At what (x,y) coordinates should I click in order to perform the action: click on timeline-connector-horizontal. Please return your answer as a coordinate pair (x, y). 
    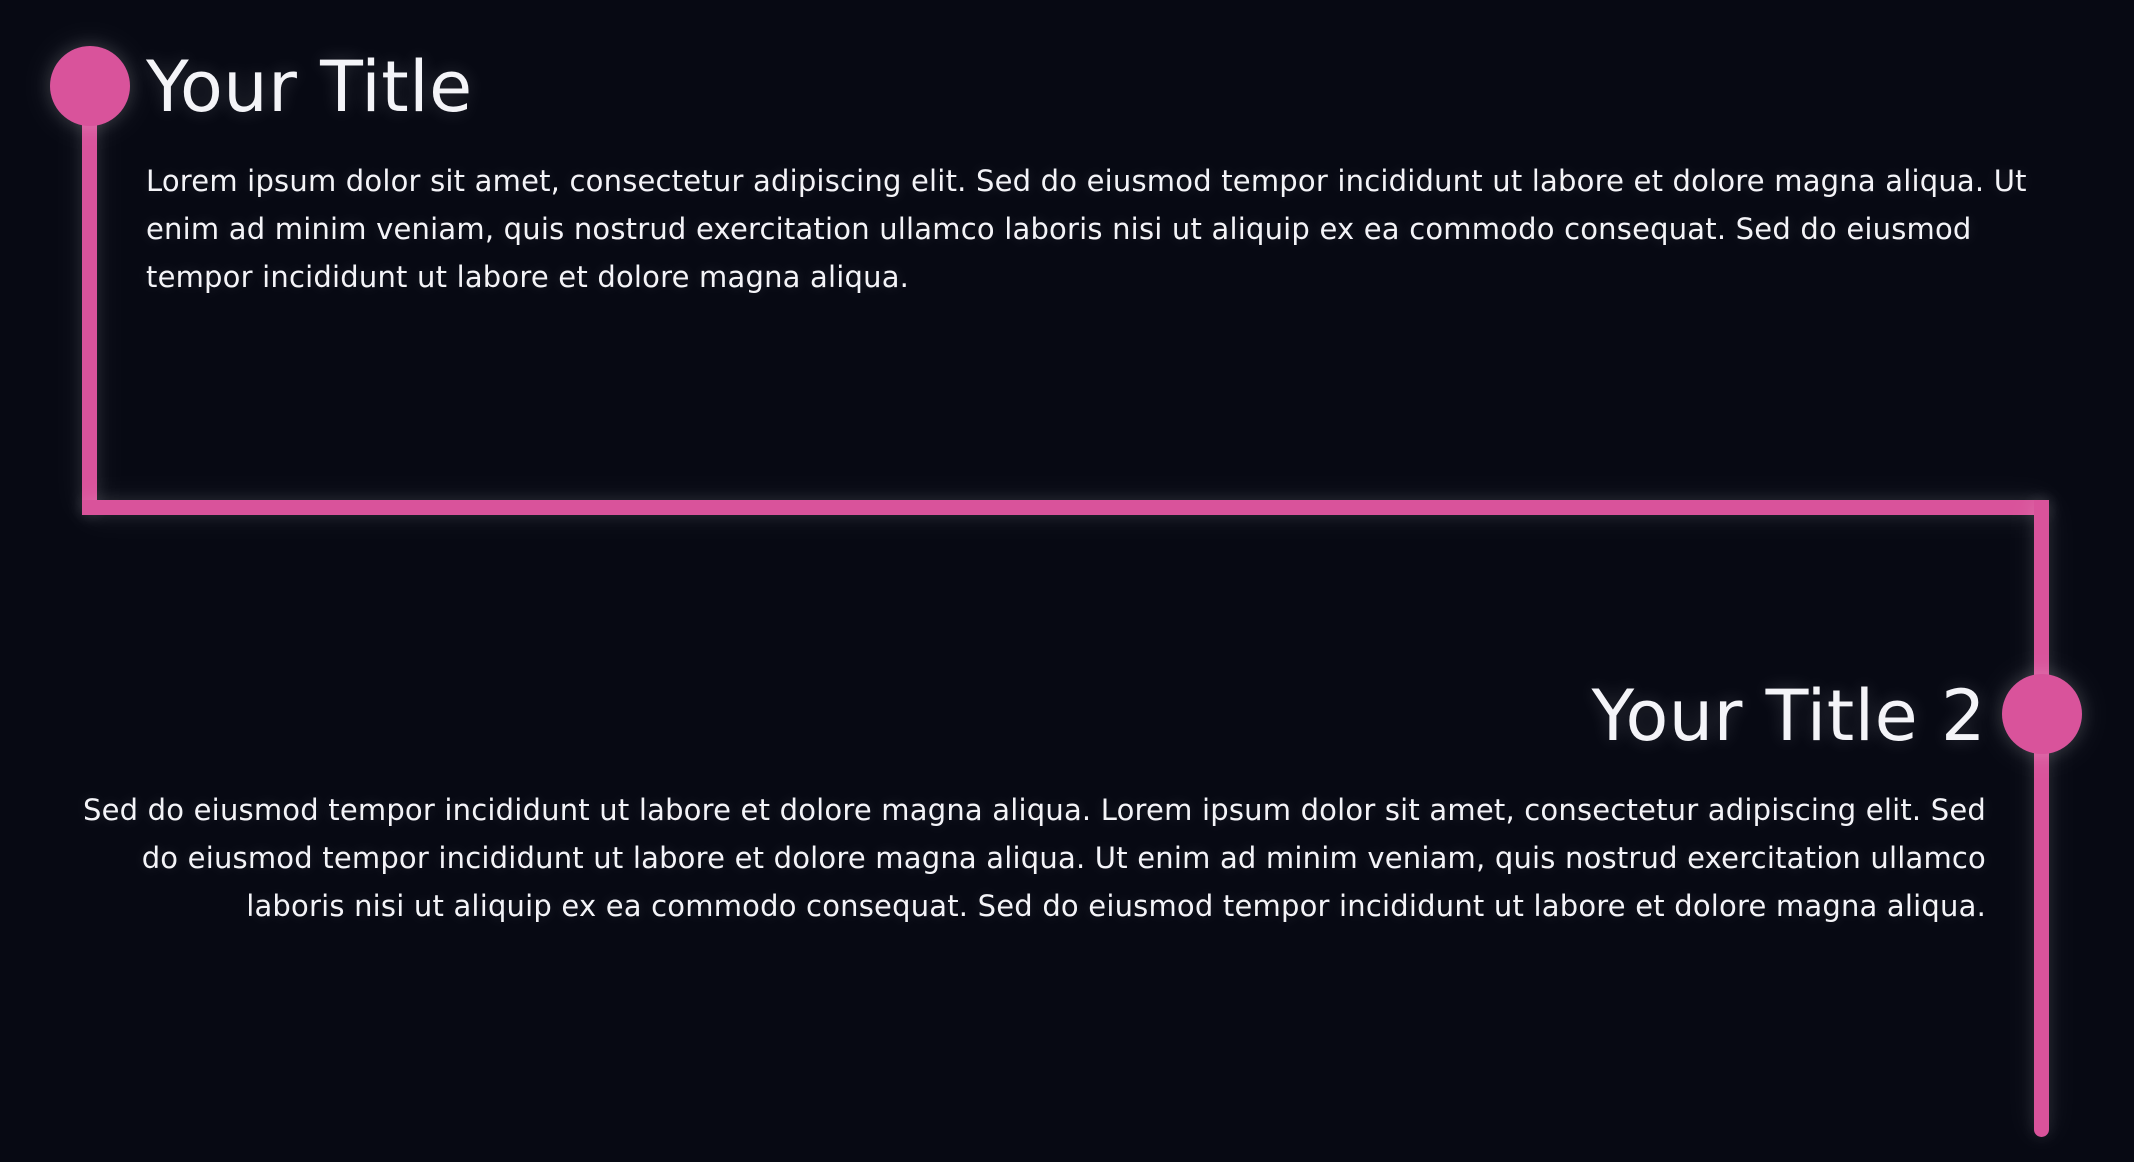
    Looking at the image, I should click on (1065, 507).